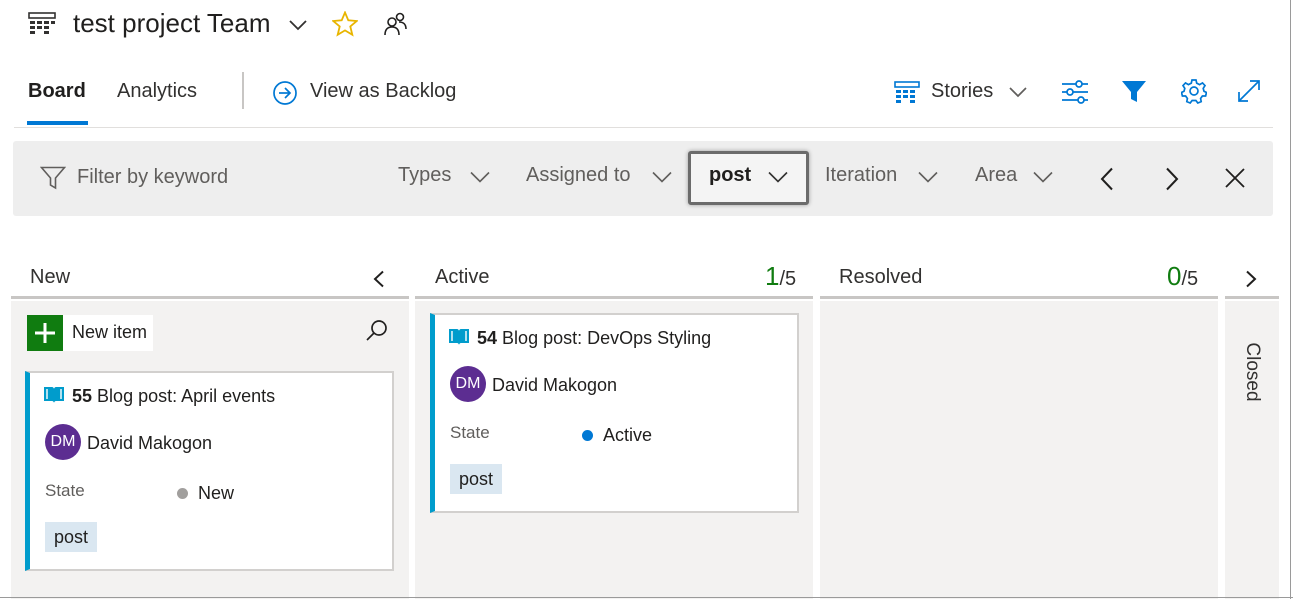  What do you see at coordinates (1075, 92) in the screenshot?
I see `settings-sliders-icon` at bounding box center [1075, 92].